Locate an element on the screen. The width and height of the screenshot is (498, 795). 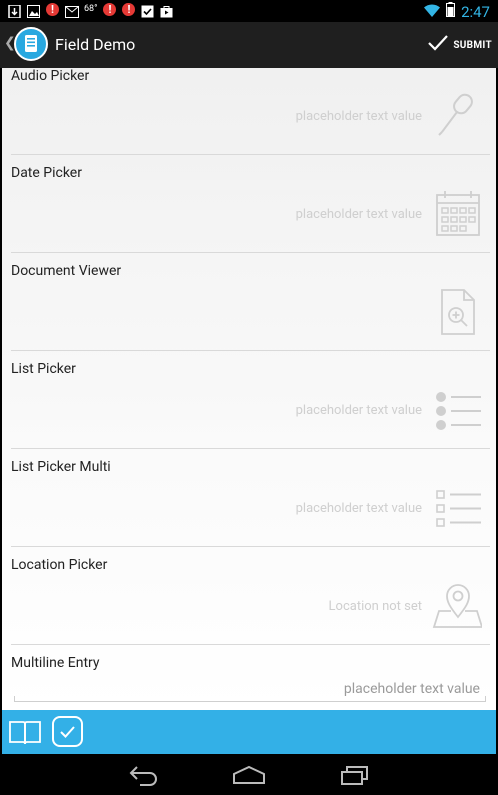
calendar-icon is located at coordinates (457, 214).